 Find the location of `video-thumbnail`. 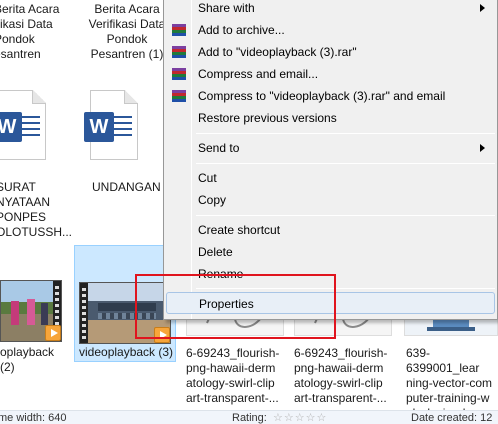

video-thumbnail is located at coordinates (31, 311).